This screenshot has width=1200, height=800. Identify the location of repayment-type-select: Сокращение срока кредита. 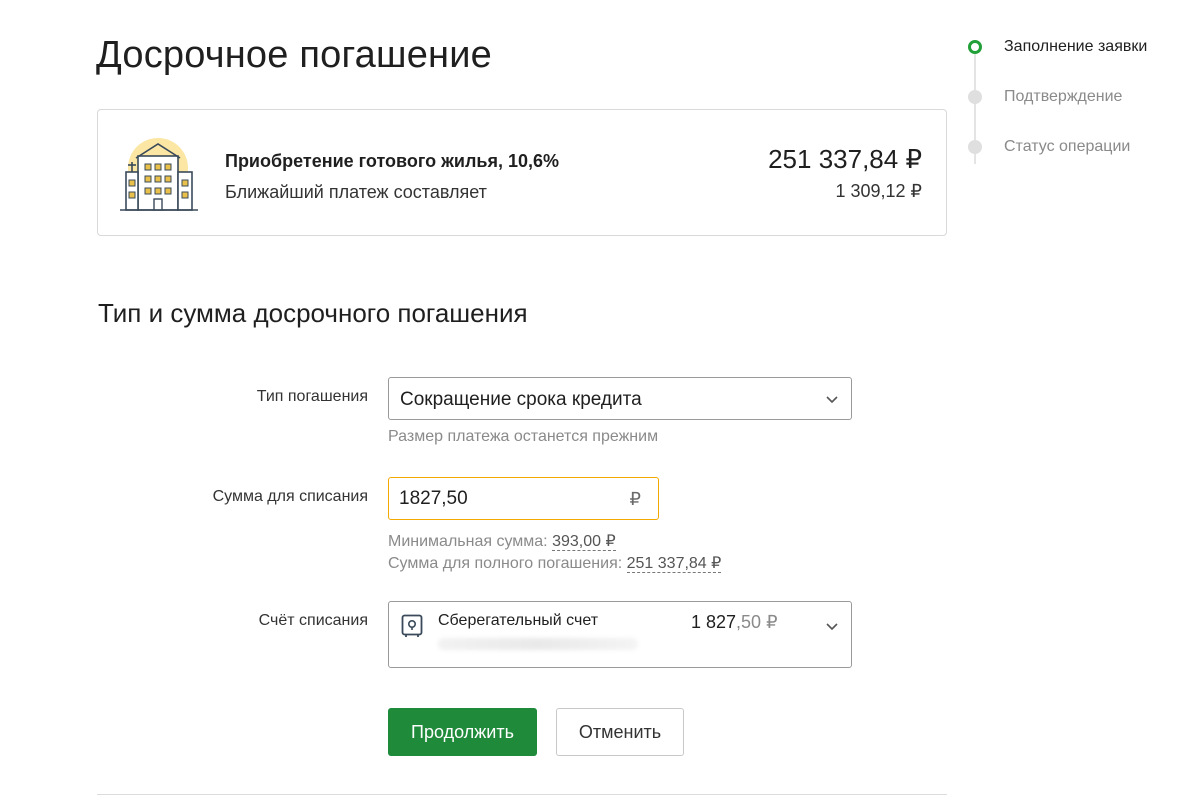
(620, 398).